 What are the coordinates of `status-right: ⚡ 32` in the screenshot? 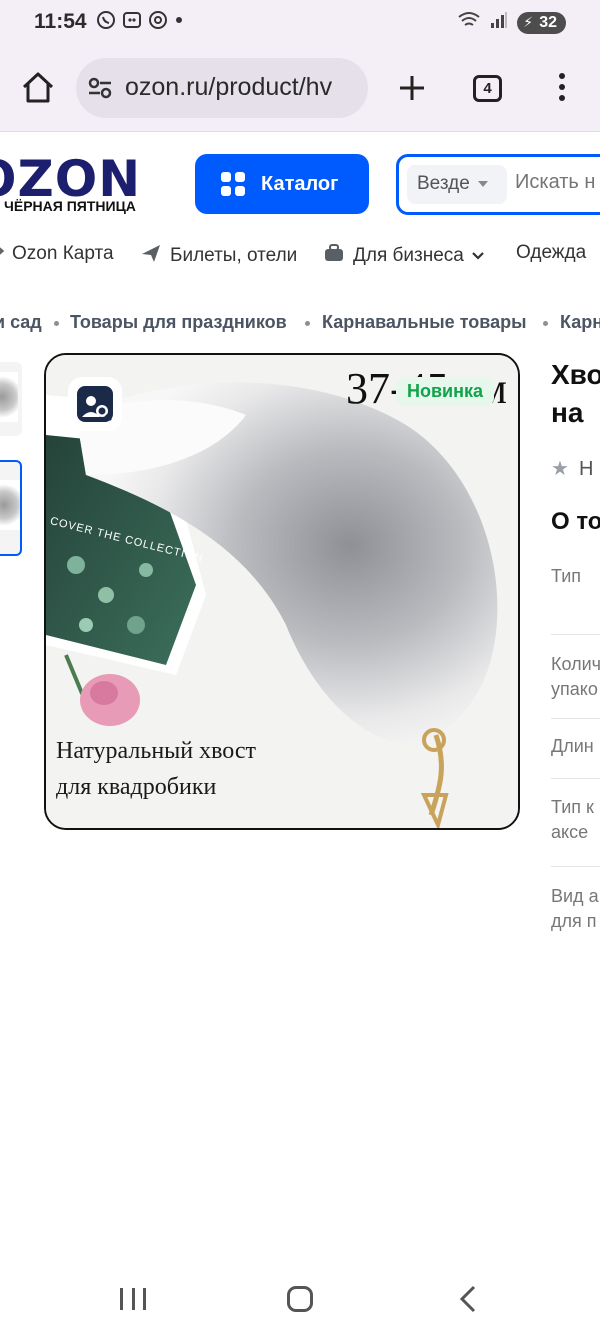 It's located at (511, 22).